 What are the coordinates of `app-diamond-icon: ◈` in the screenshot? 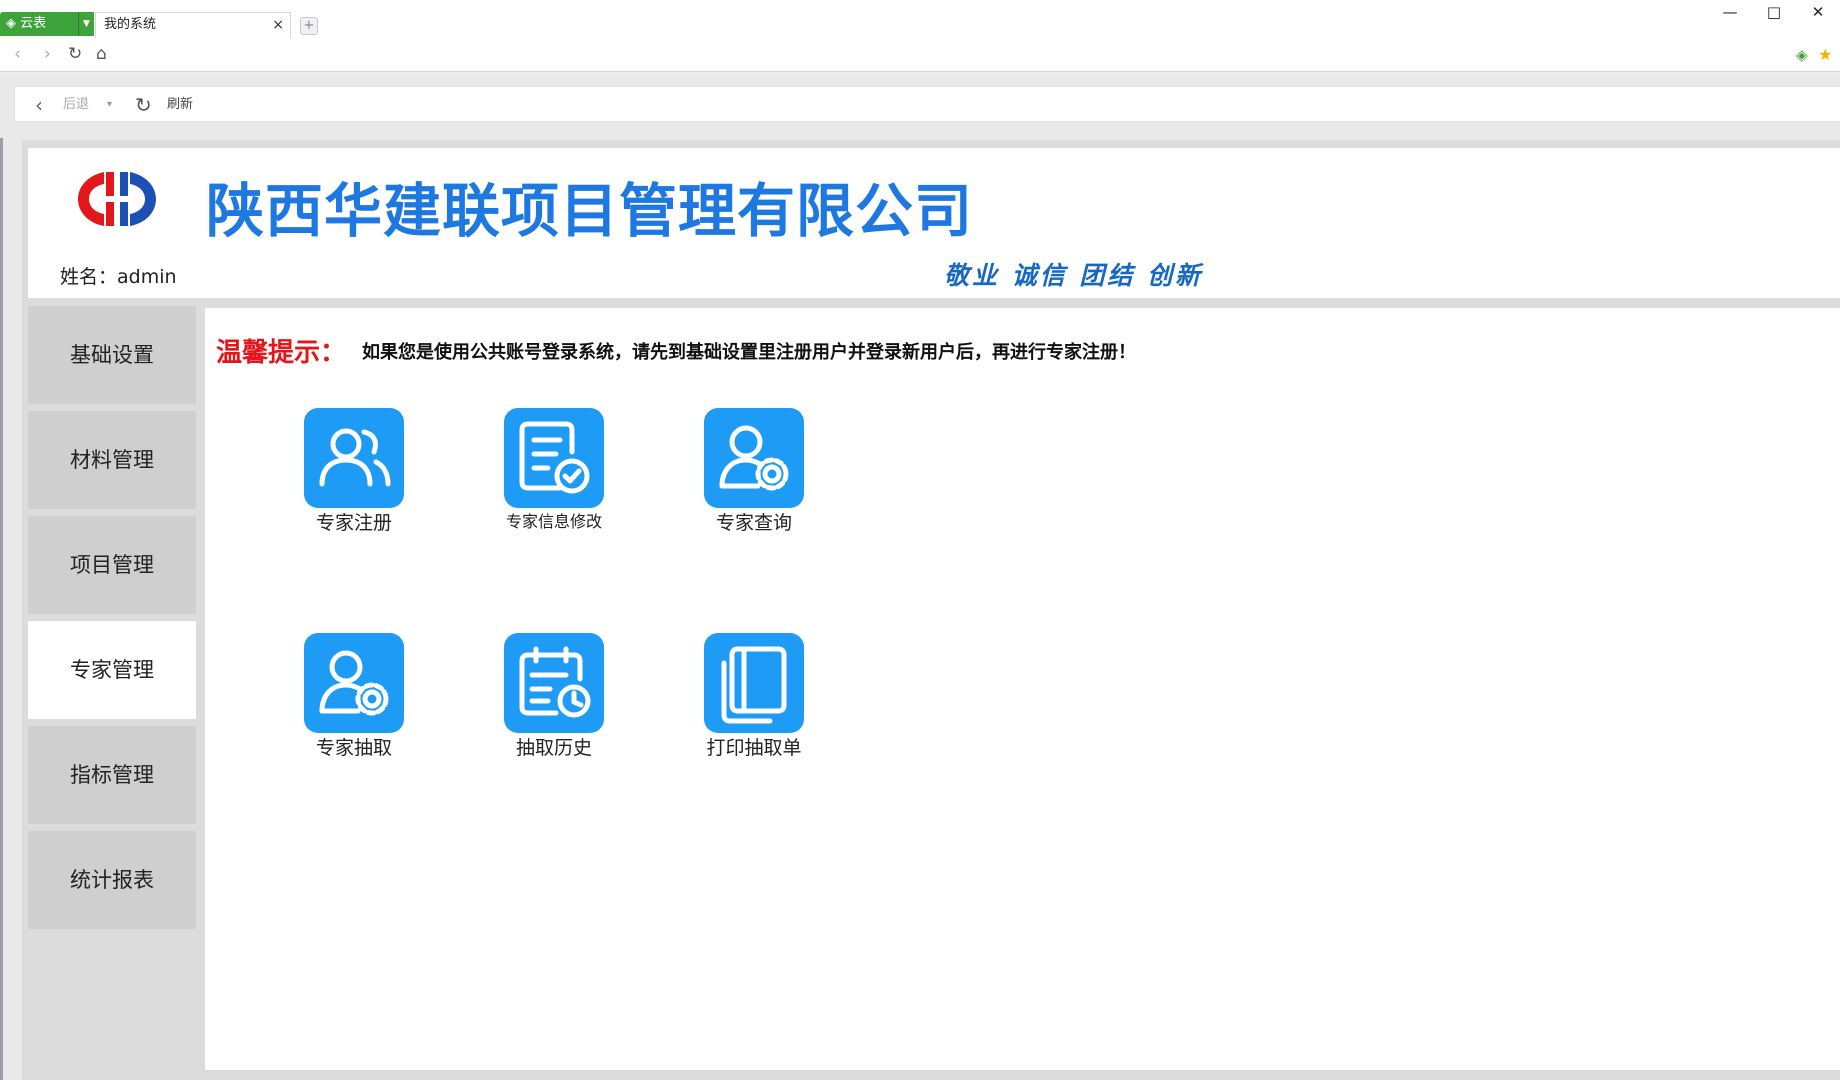 It's located at (13, 23).